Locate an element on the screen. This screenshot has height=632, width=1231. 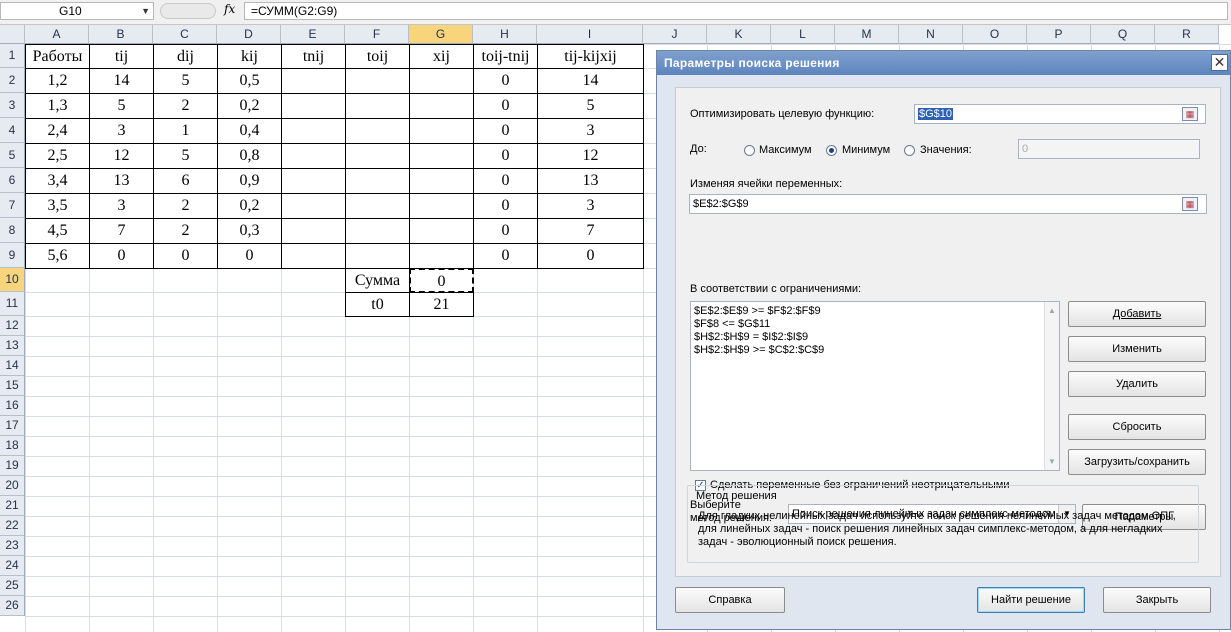
constraint-item: $E$2:$E$9 >= $F$2:$F$9 is located at coordinates (876, 311).